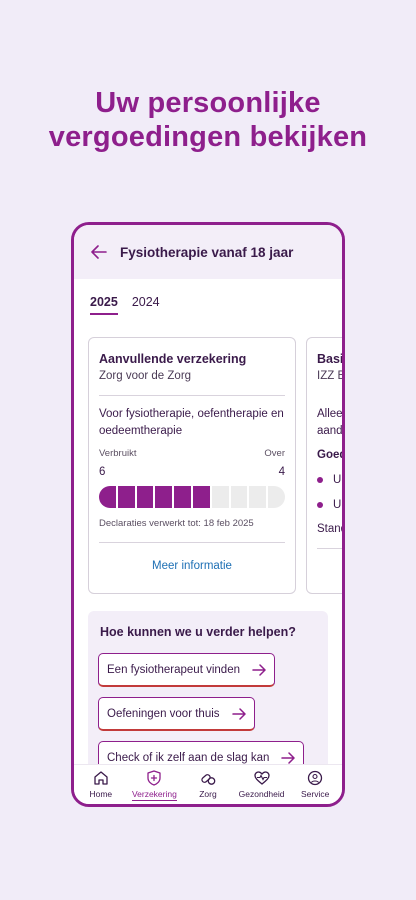  Describe the element at coordinates (329, 376) in the screenshot. I see `peek-card-subtitle: IZZ B` at that location.